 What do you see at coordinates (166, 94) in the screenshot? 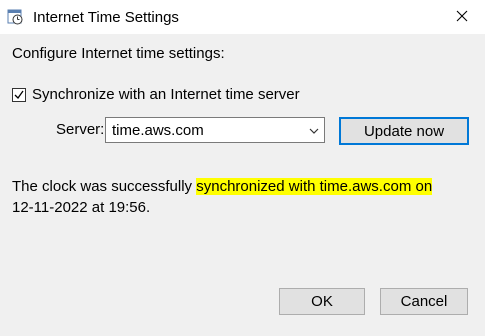
I see `sync-checkbox-label: Synchronize with an Internet time server` at bounding box center [166, 94].